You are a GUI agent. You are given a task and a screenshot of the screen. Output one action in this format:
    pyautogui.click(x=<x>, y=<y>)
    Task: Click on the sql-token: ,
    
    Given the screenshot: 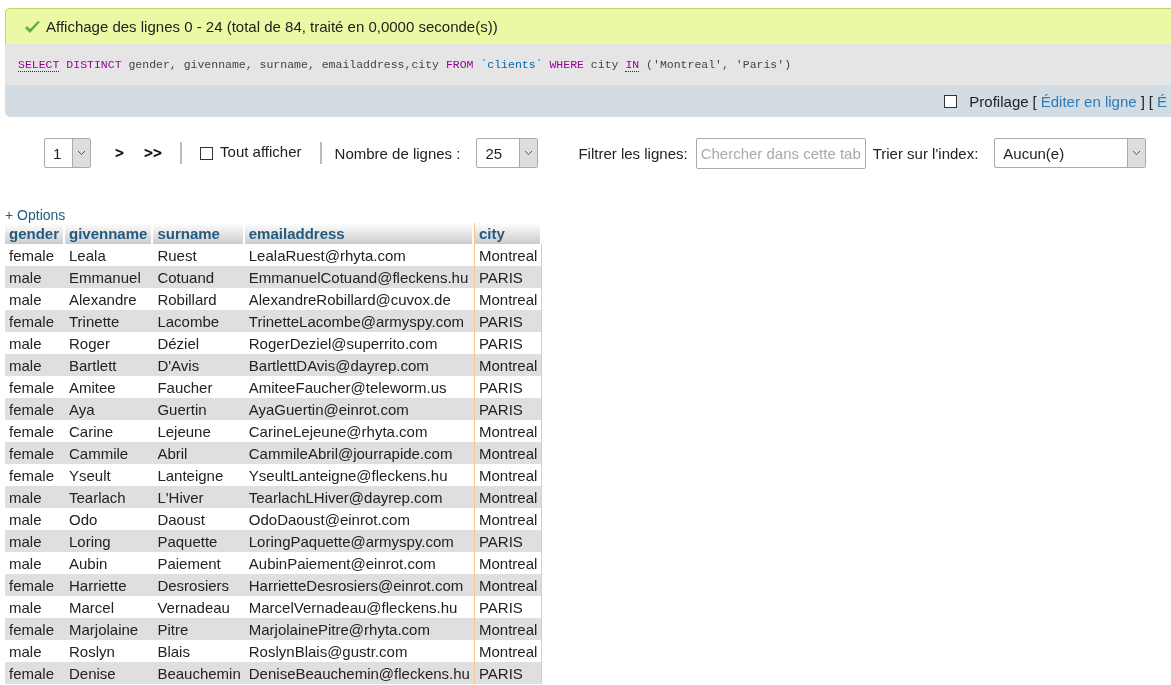 What is the action you would take?
    pyautogui.click(x=726, y=64)
    